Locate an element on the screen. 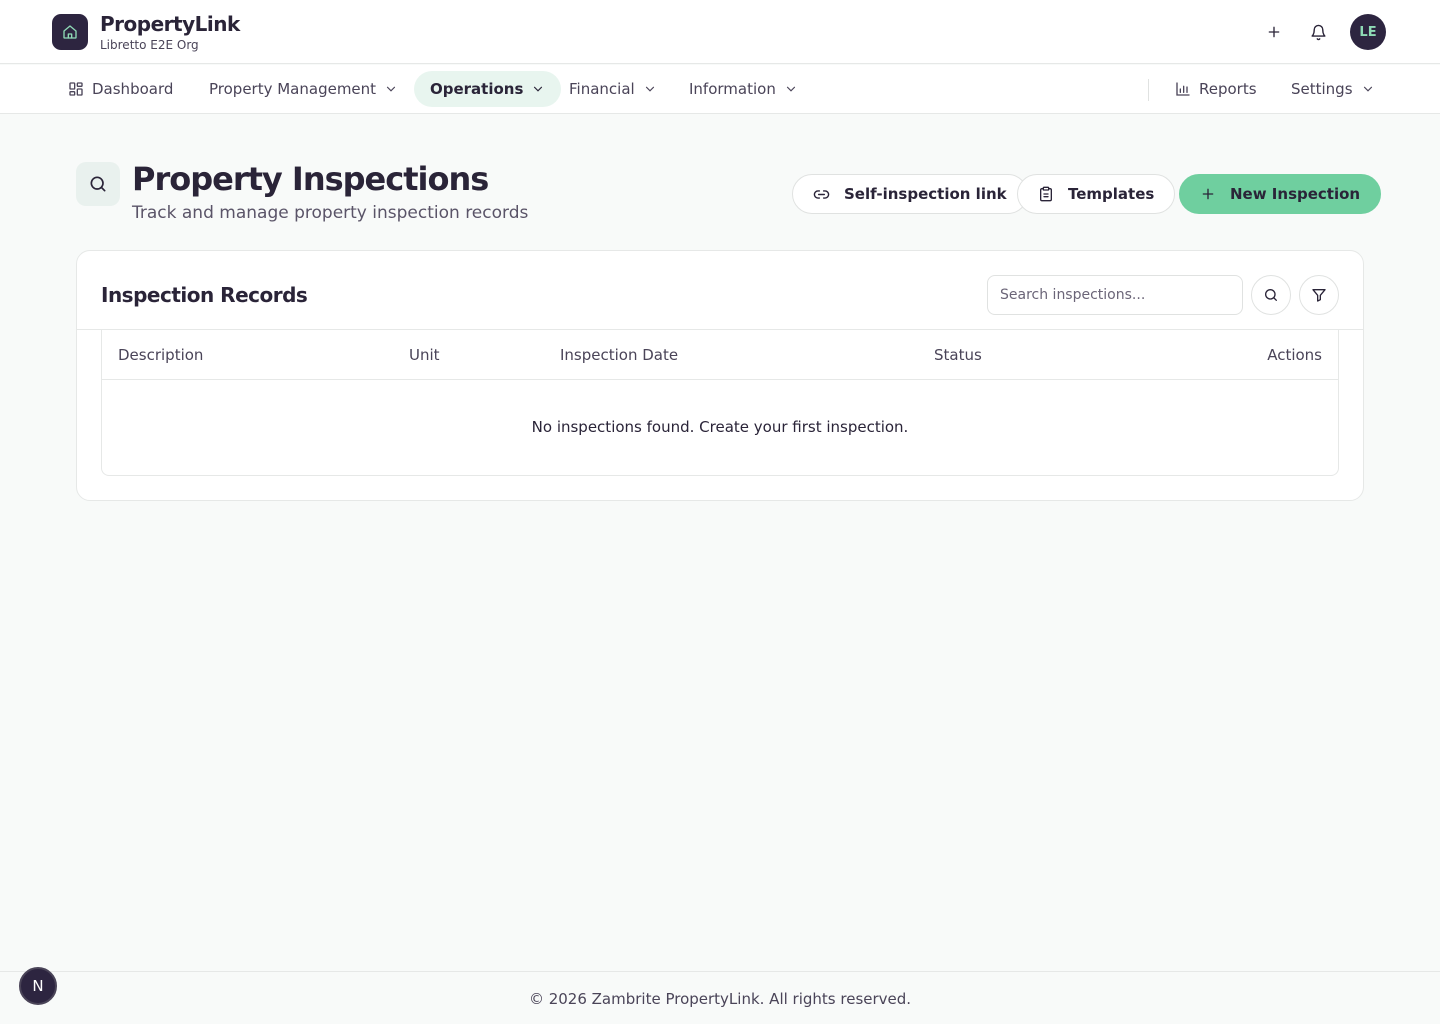 This screenshot has width=1440, height=1024. nav-item-settings: Settings is located at coordinates (1333, 89).